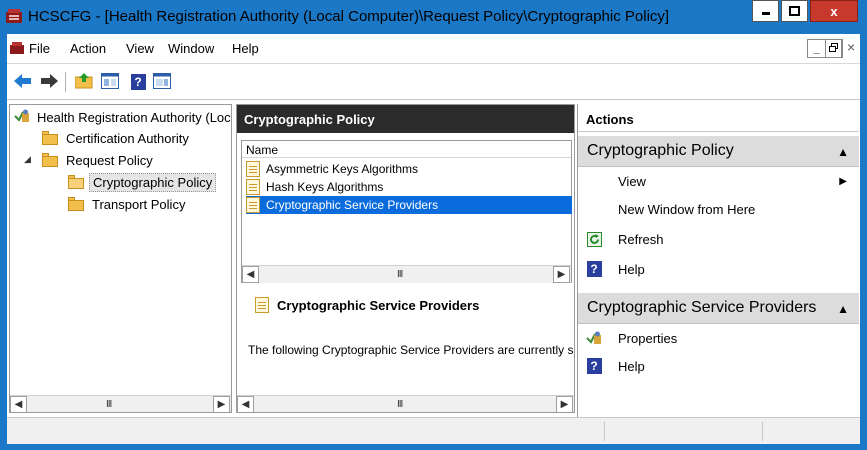 This screenshot has height=450, width=867. What do you see at coordinates (433, 49) in the screenshot?
I see `menu-bar: File Action View Window Help _ ×` at bounding box center [433, 49].